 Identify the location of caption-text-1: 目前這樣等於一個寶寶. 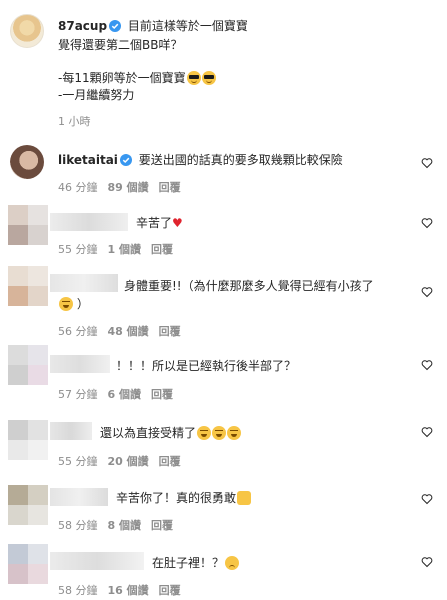
(187, 26).